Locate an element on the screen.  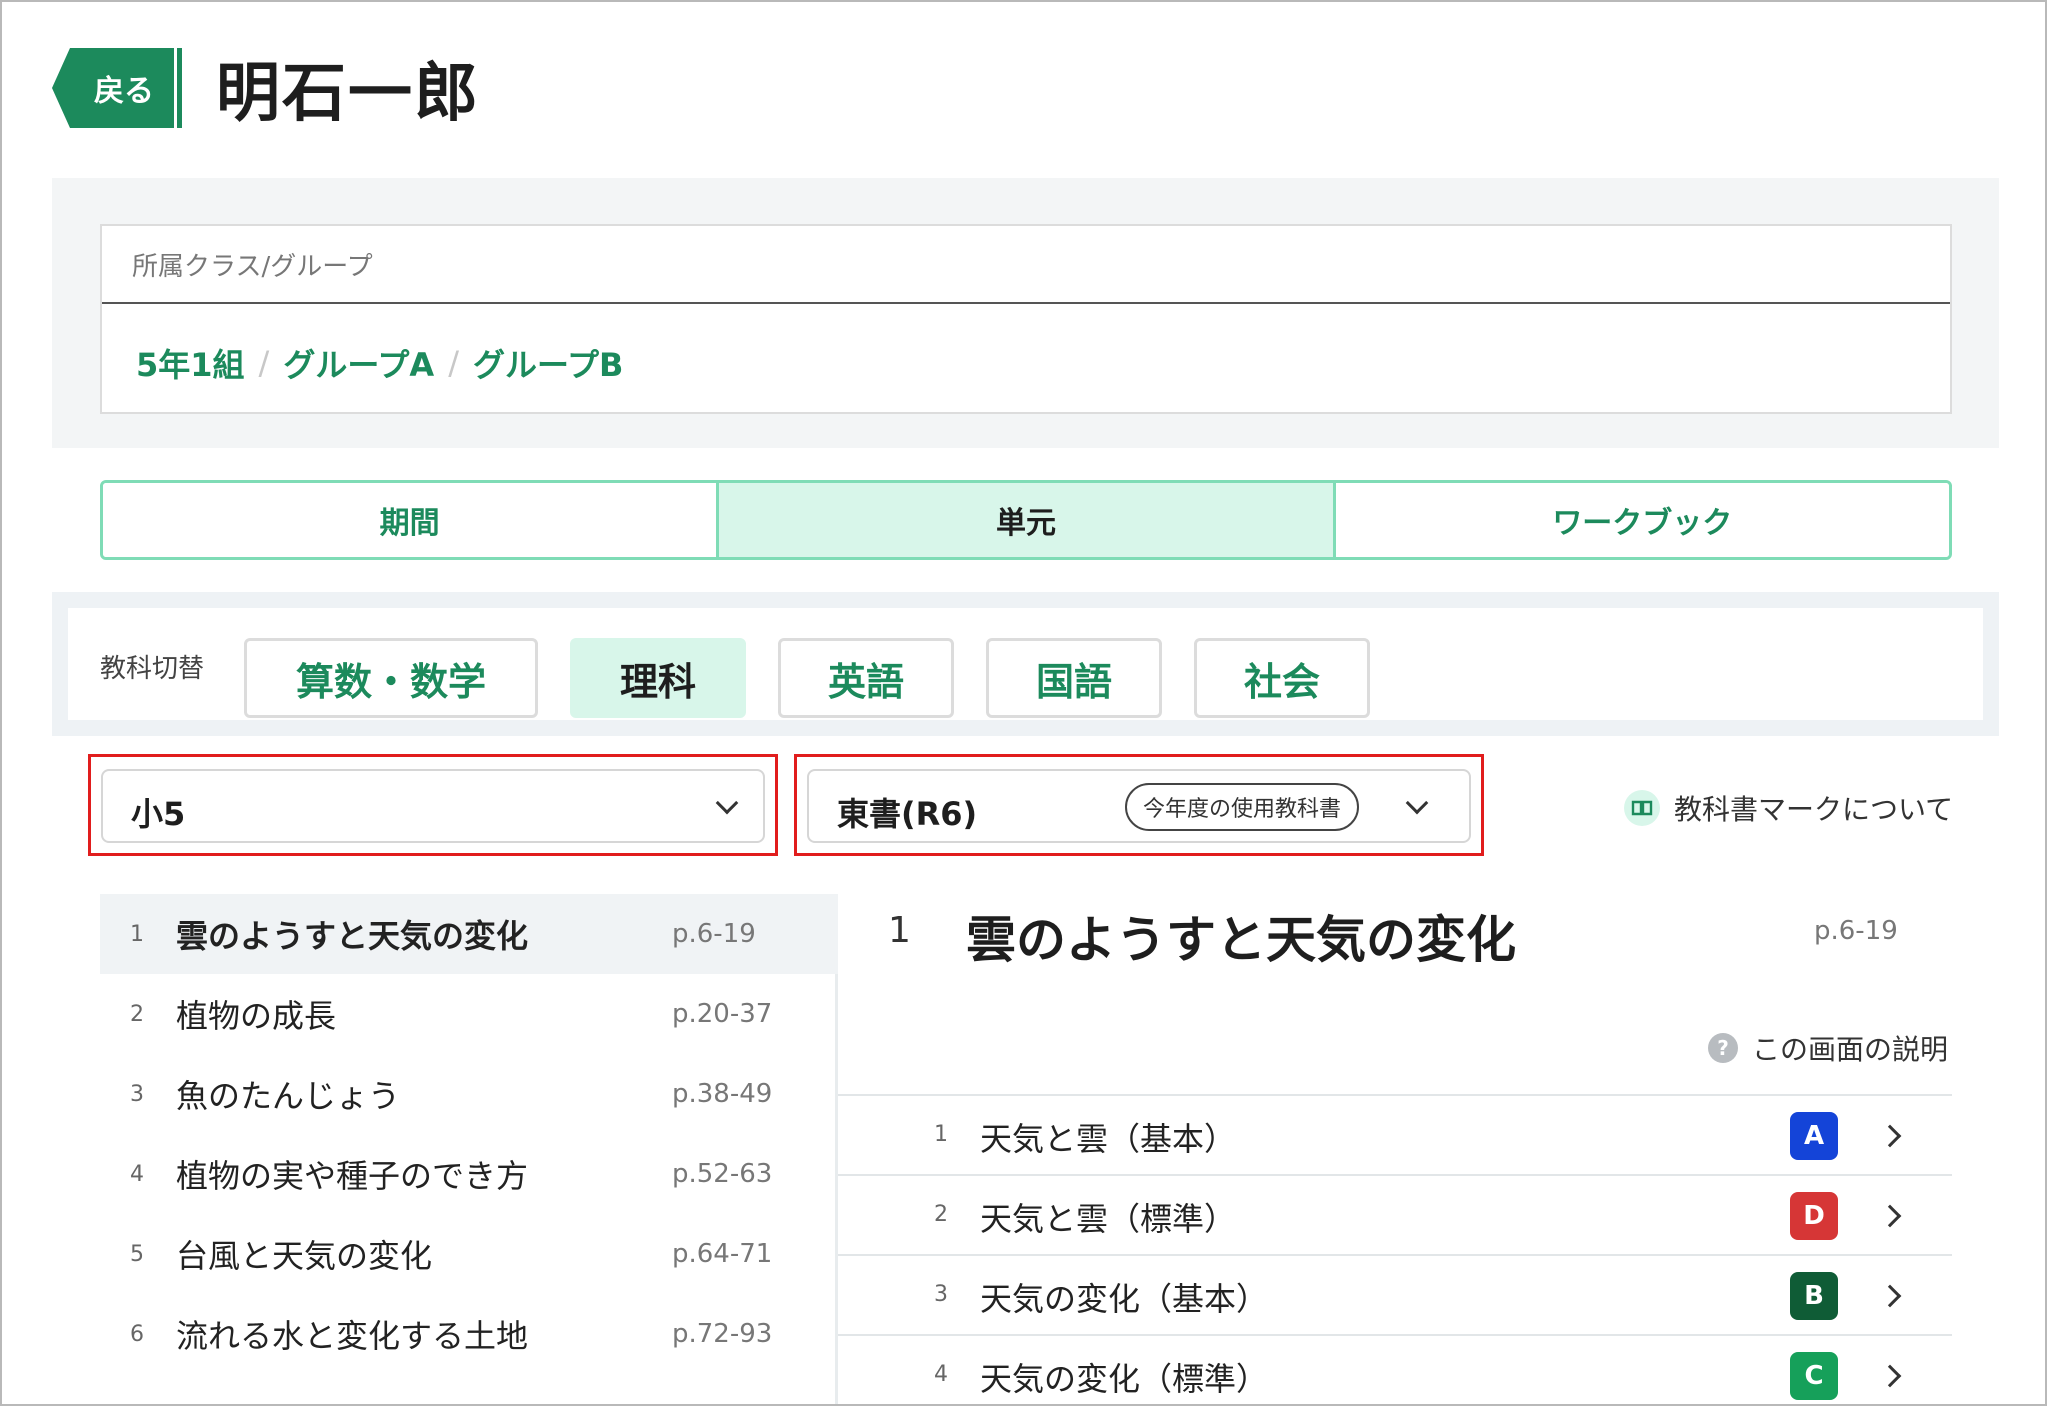
subject-social-button: 社会 is located at coordinates (1282, 678).